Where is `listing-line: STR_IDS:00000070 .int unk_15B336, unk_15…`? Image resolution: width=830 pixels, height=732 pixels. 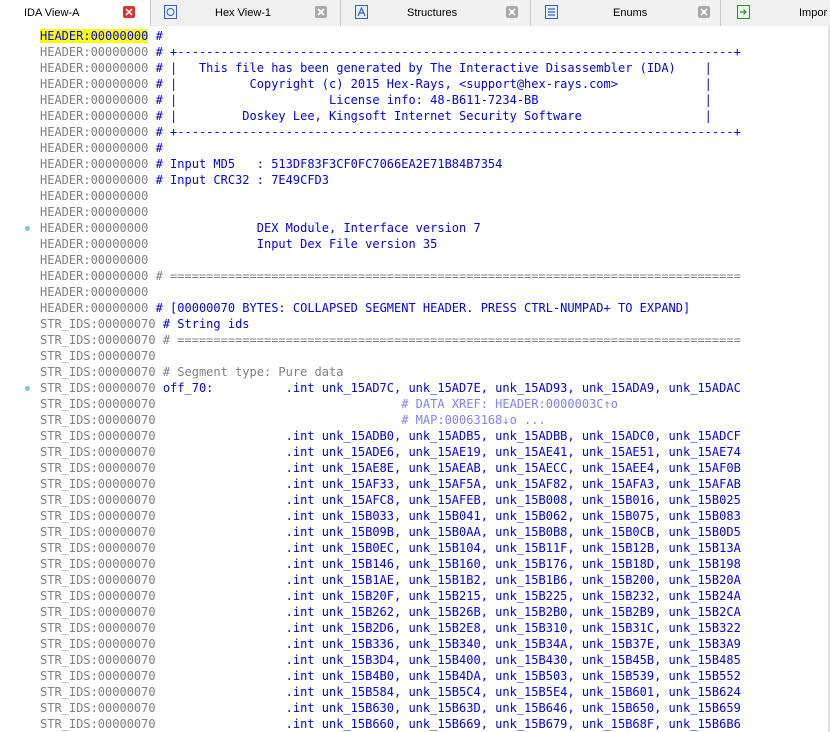
listing-line: STR_IDS:00000070 .int unk_15B336, unk_15… is located at coordinates (390, 644).